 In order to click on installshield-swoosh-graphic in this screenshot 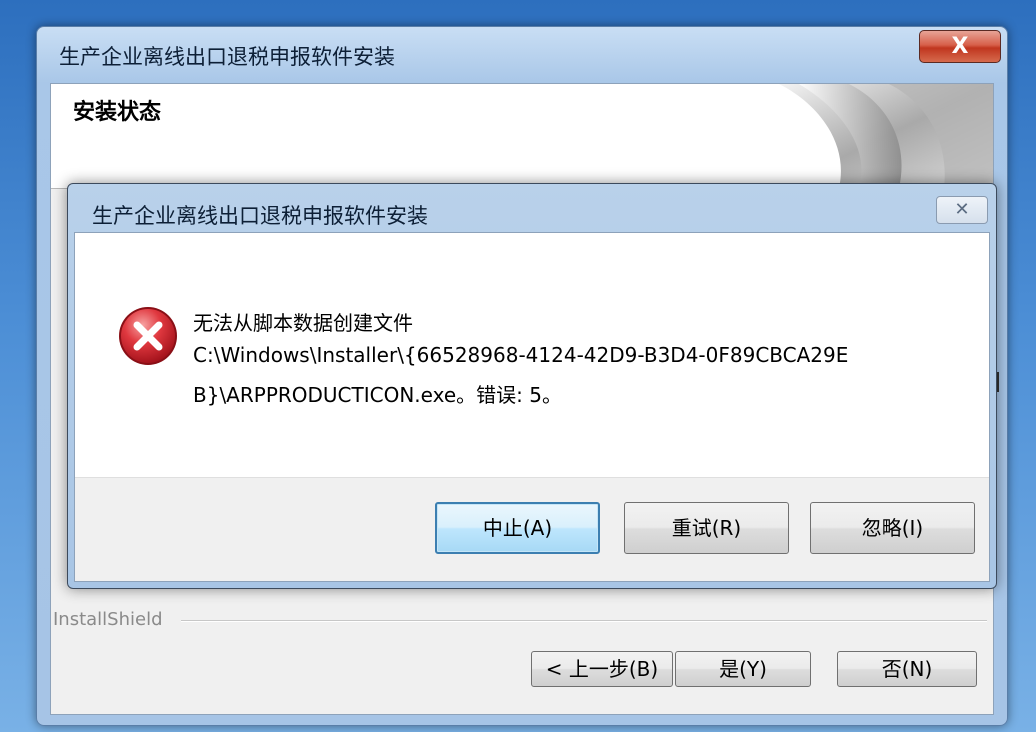, I will do `click(886, 136)`.